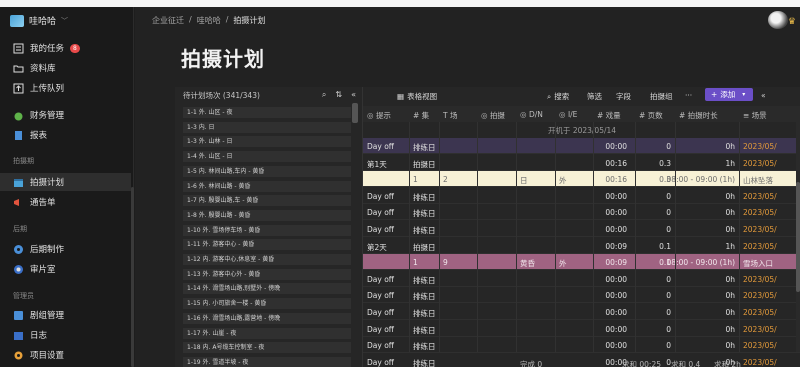 This screenshot has height=367, width=800. I want to click on column-header: # 集, so click(421, 115).